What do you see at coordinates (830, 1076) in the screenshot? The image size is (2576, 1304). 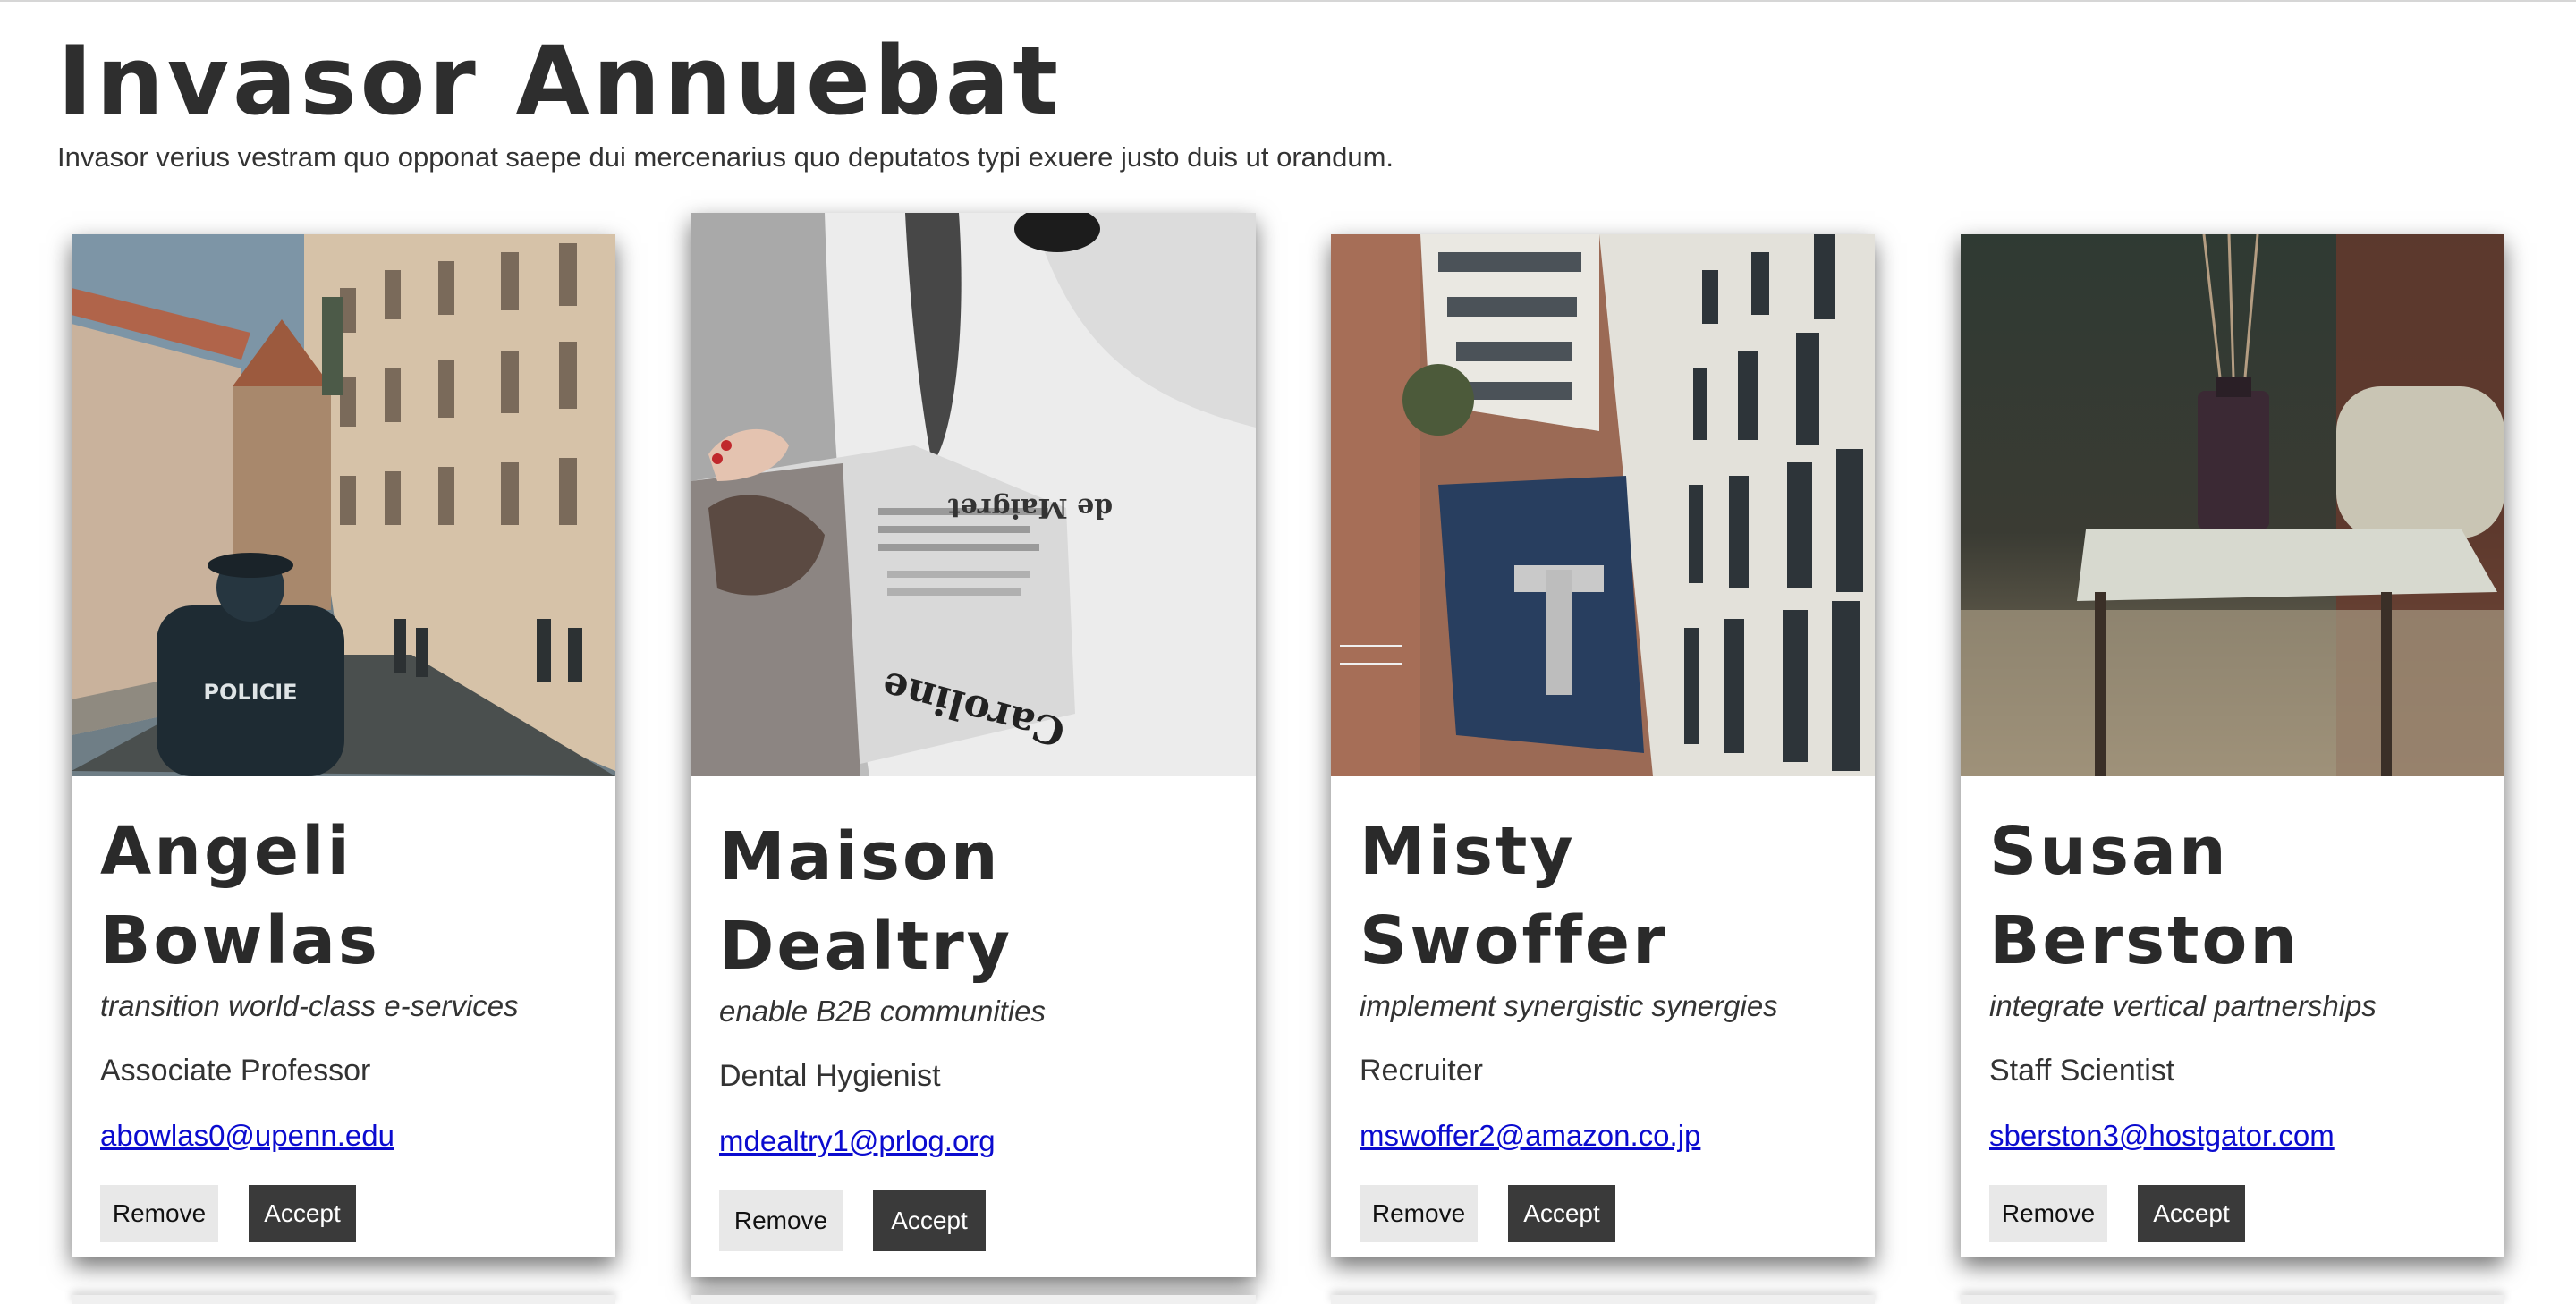 I see `card-job-title: Dental Hygienist` at bounding box center [830, 1076].